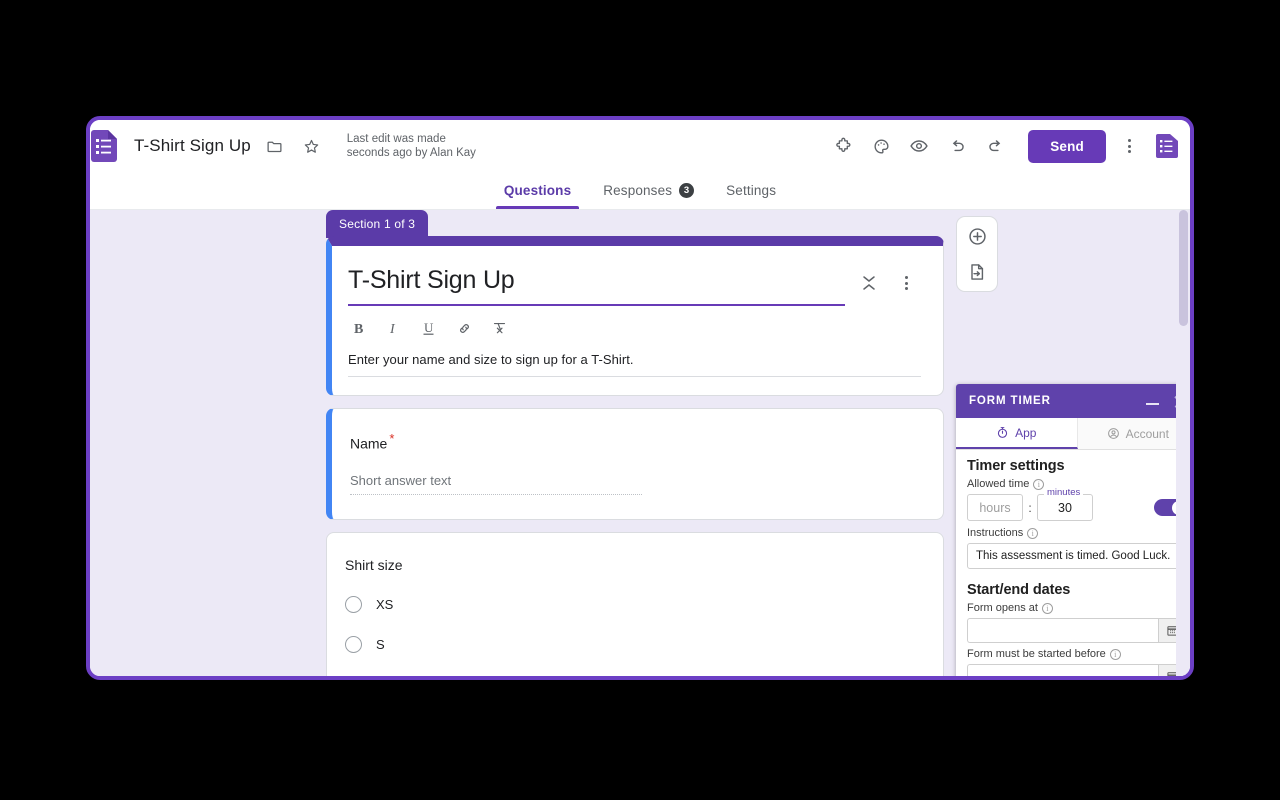 This screenshot has height=800, width=1280. I want to click on timer-panel-title: FORM TIMER, so click(1010, 401).